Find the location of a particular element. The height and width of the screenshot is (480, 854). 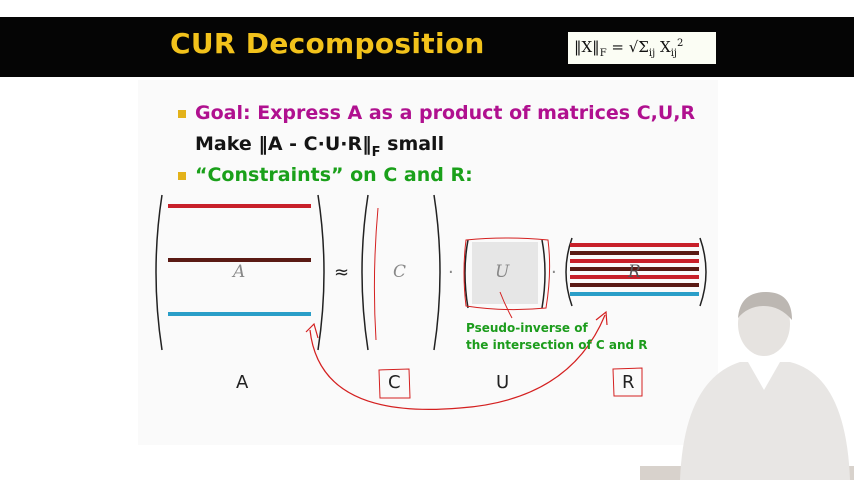

matrix-a-left-bracket is located at coordinates (159, 272).